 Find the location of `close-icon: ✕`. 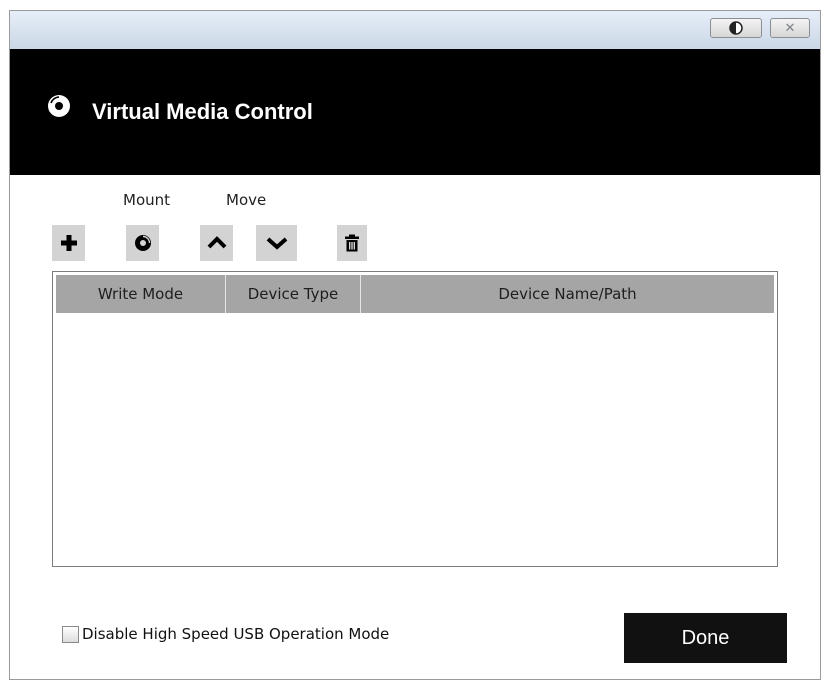

close-icon: ✕ is located at coordinates (790, 27).